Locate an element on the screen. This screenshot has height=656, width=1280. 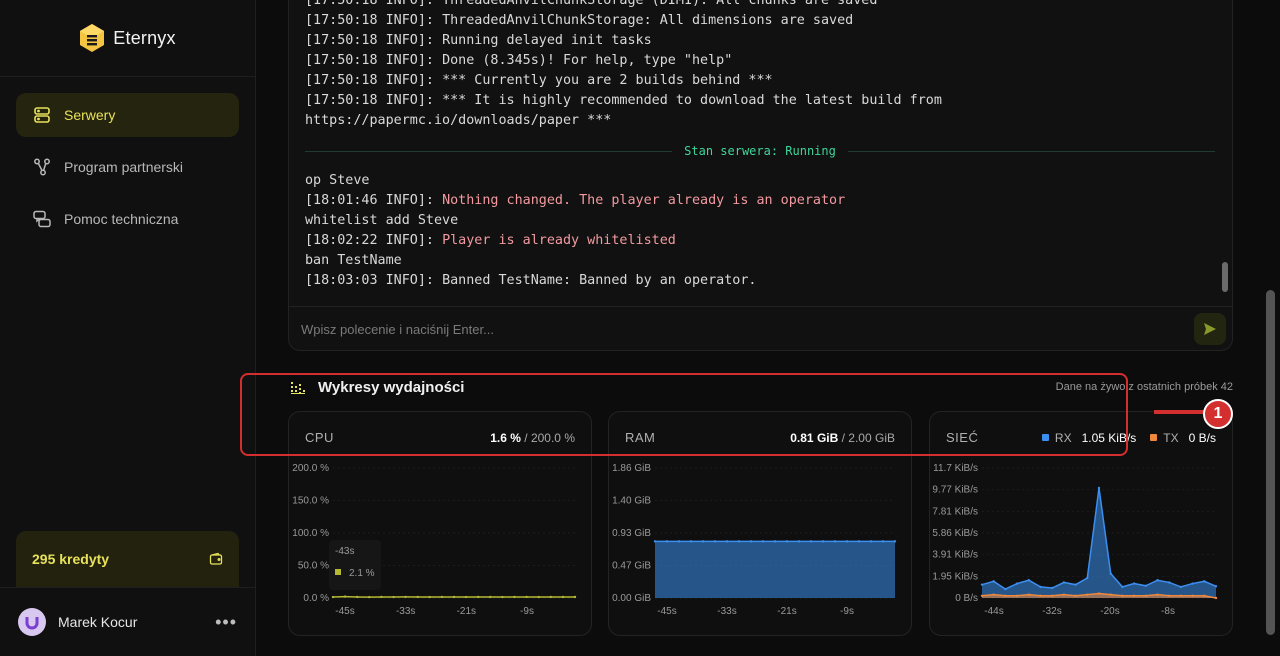
rx-label: RX is located at coordinates (1063, 437).